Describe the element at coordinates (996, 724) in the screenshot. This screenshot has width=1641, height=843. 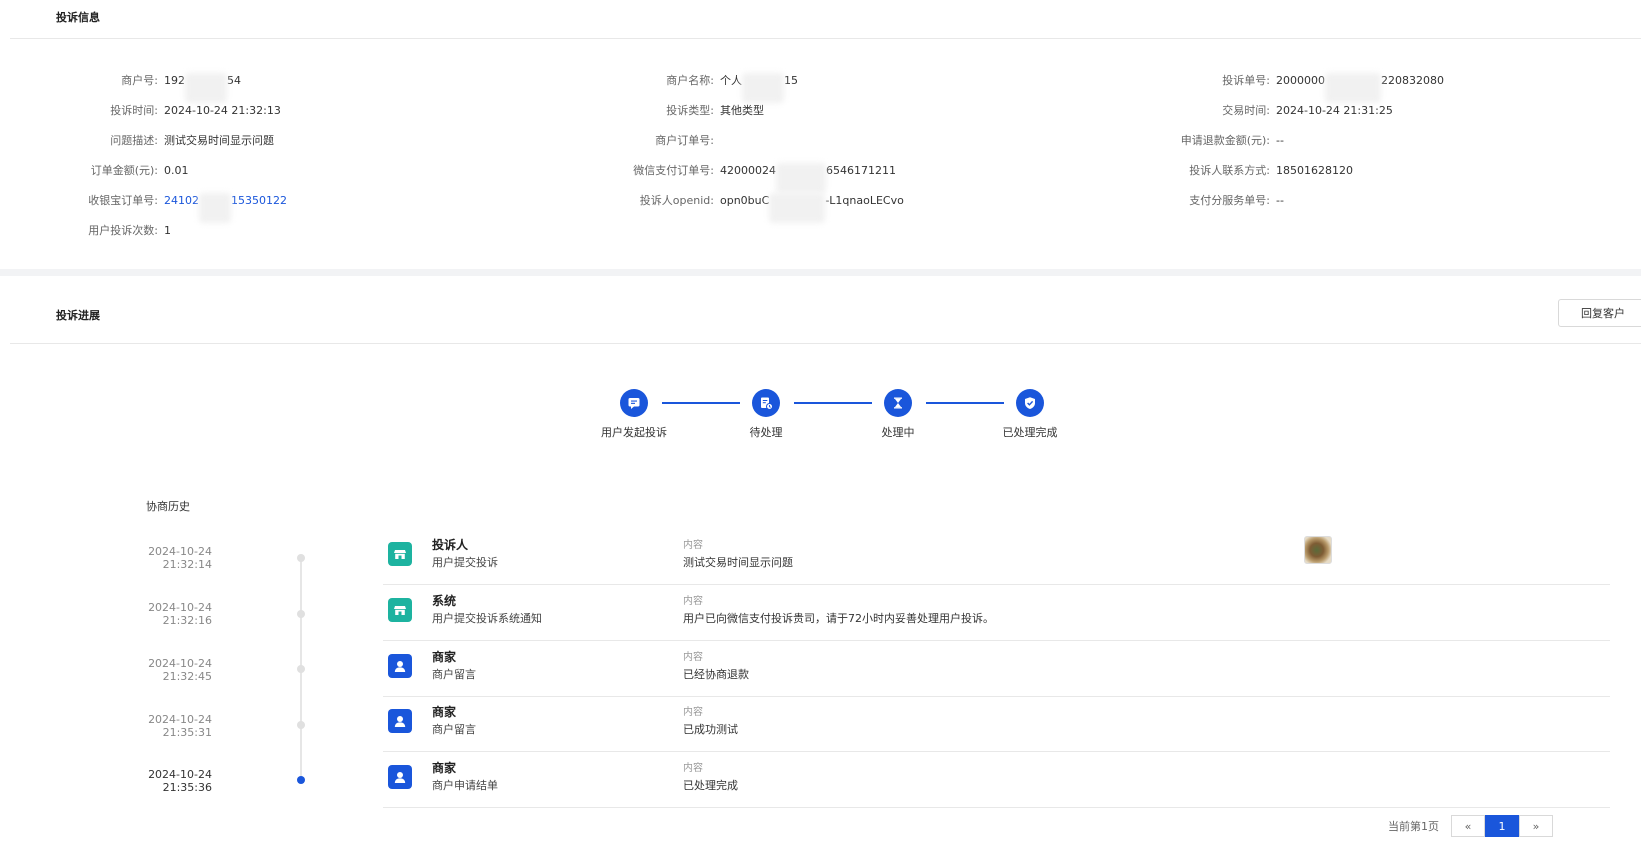
I see `history-record: 商家 商户留言 内容 已成功测试` at that location.